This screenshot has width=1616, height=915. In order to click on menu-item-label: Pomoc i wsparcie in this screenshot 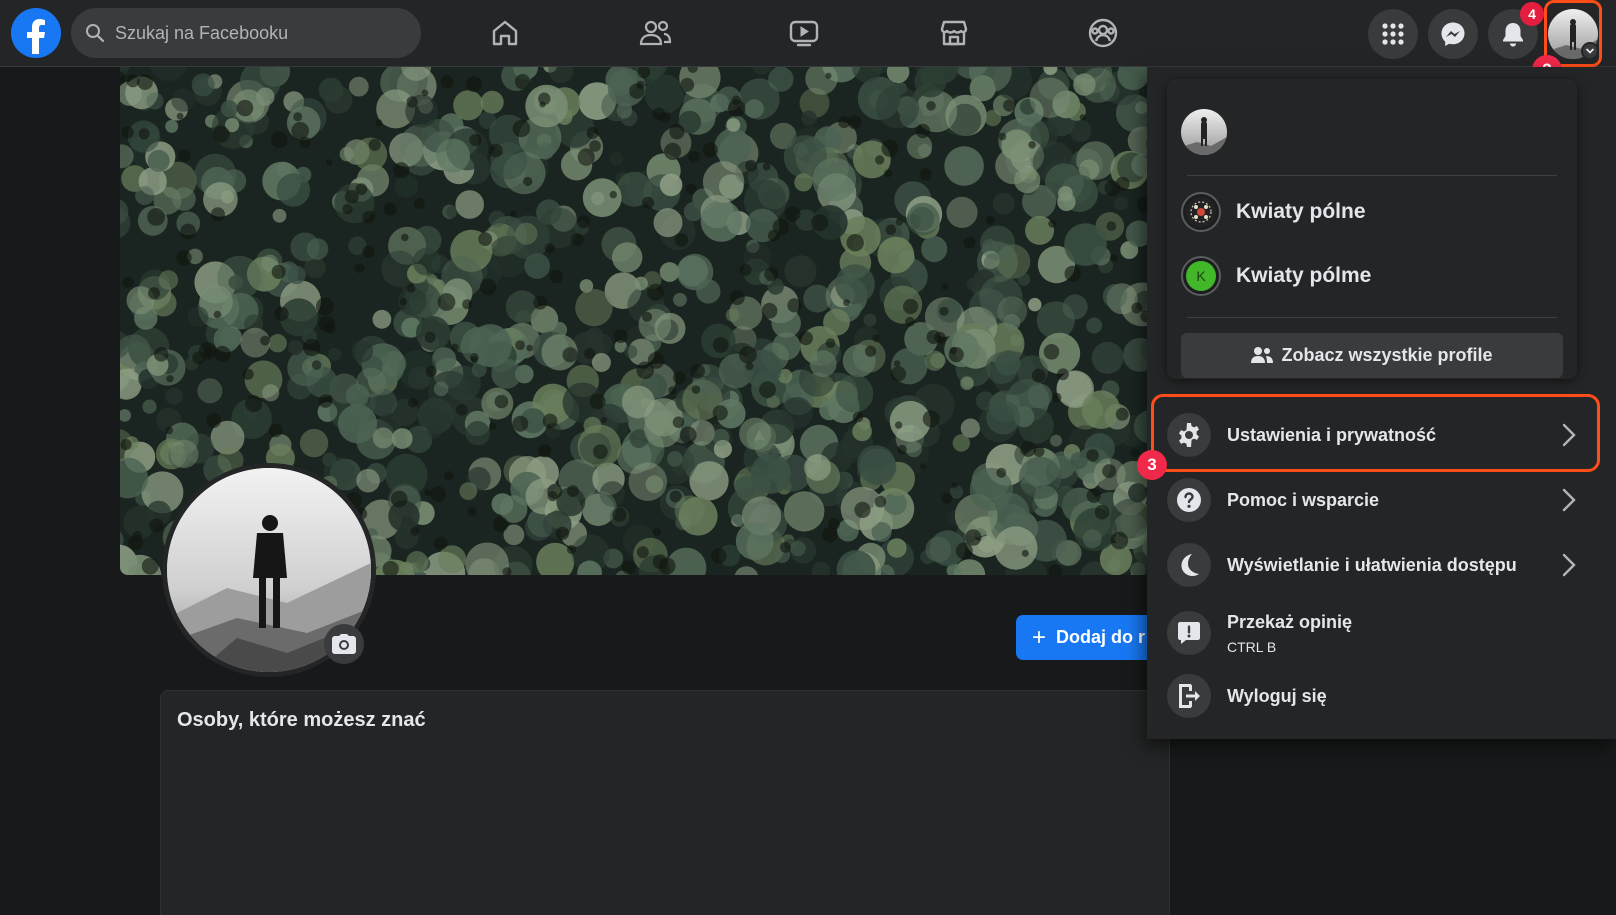, I will do `click(1303, 499)`.